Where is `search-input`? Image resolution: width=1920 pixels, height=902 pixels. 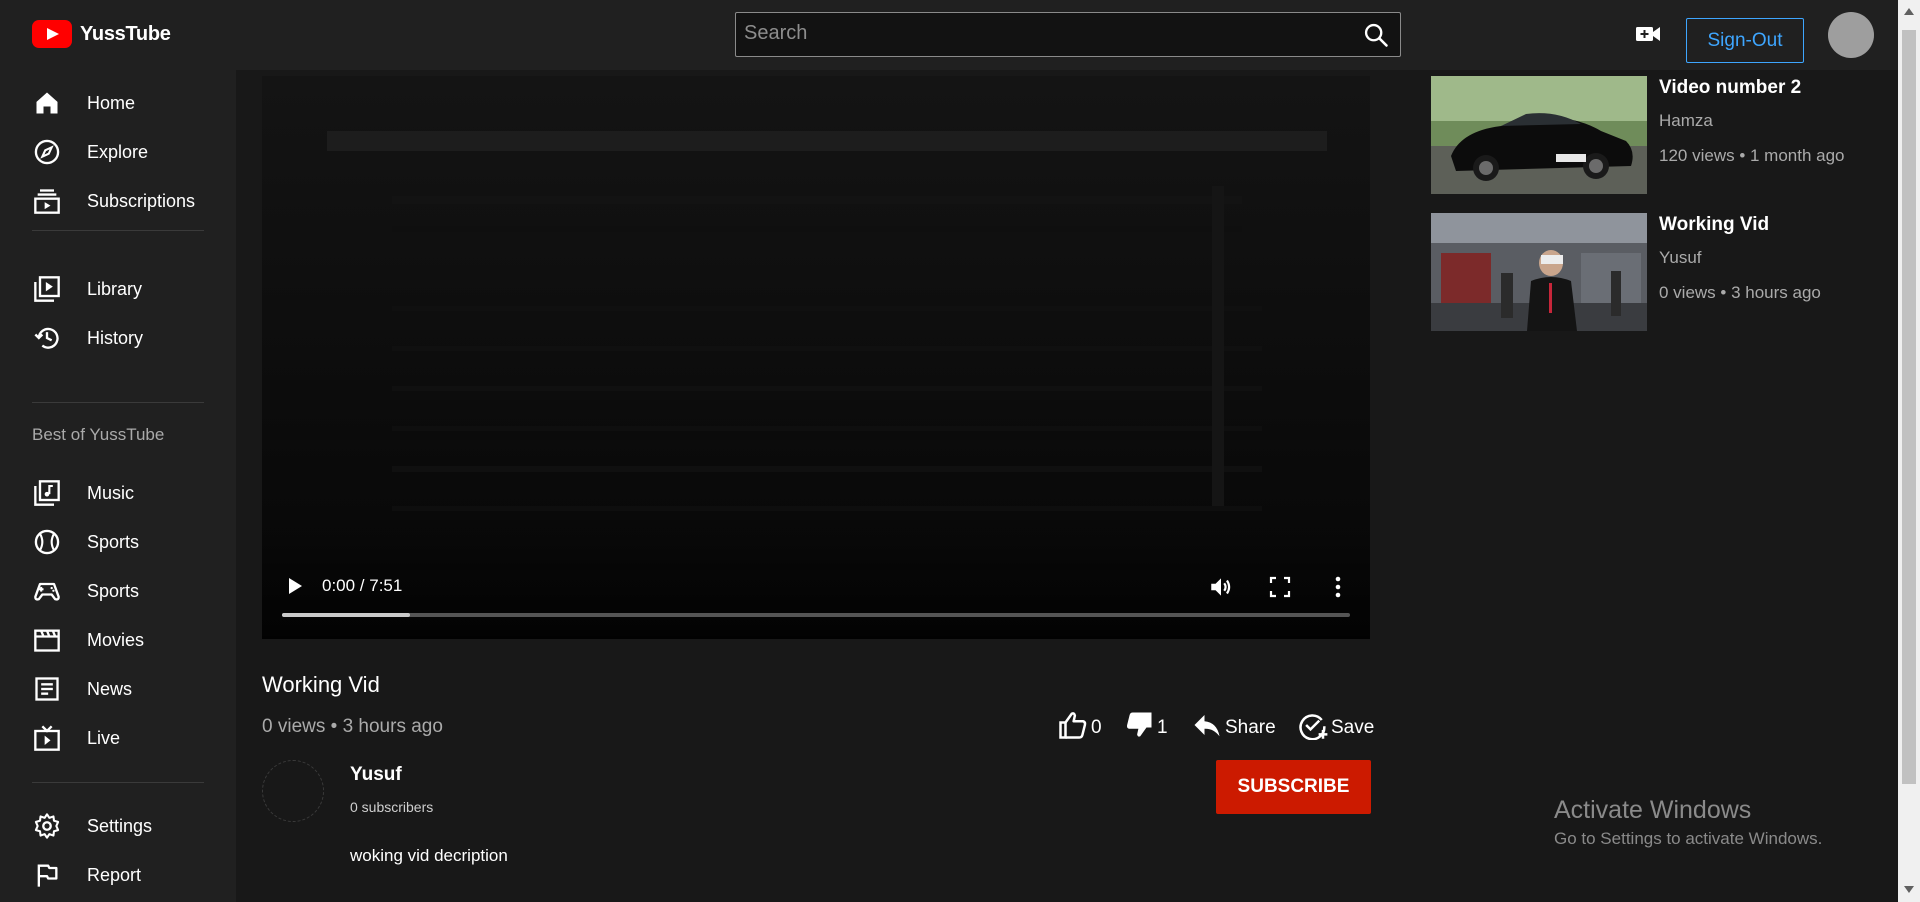 search-input is located at coordinates (1034, 33).